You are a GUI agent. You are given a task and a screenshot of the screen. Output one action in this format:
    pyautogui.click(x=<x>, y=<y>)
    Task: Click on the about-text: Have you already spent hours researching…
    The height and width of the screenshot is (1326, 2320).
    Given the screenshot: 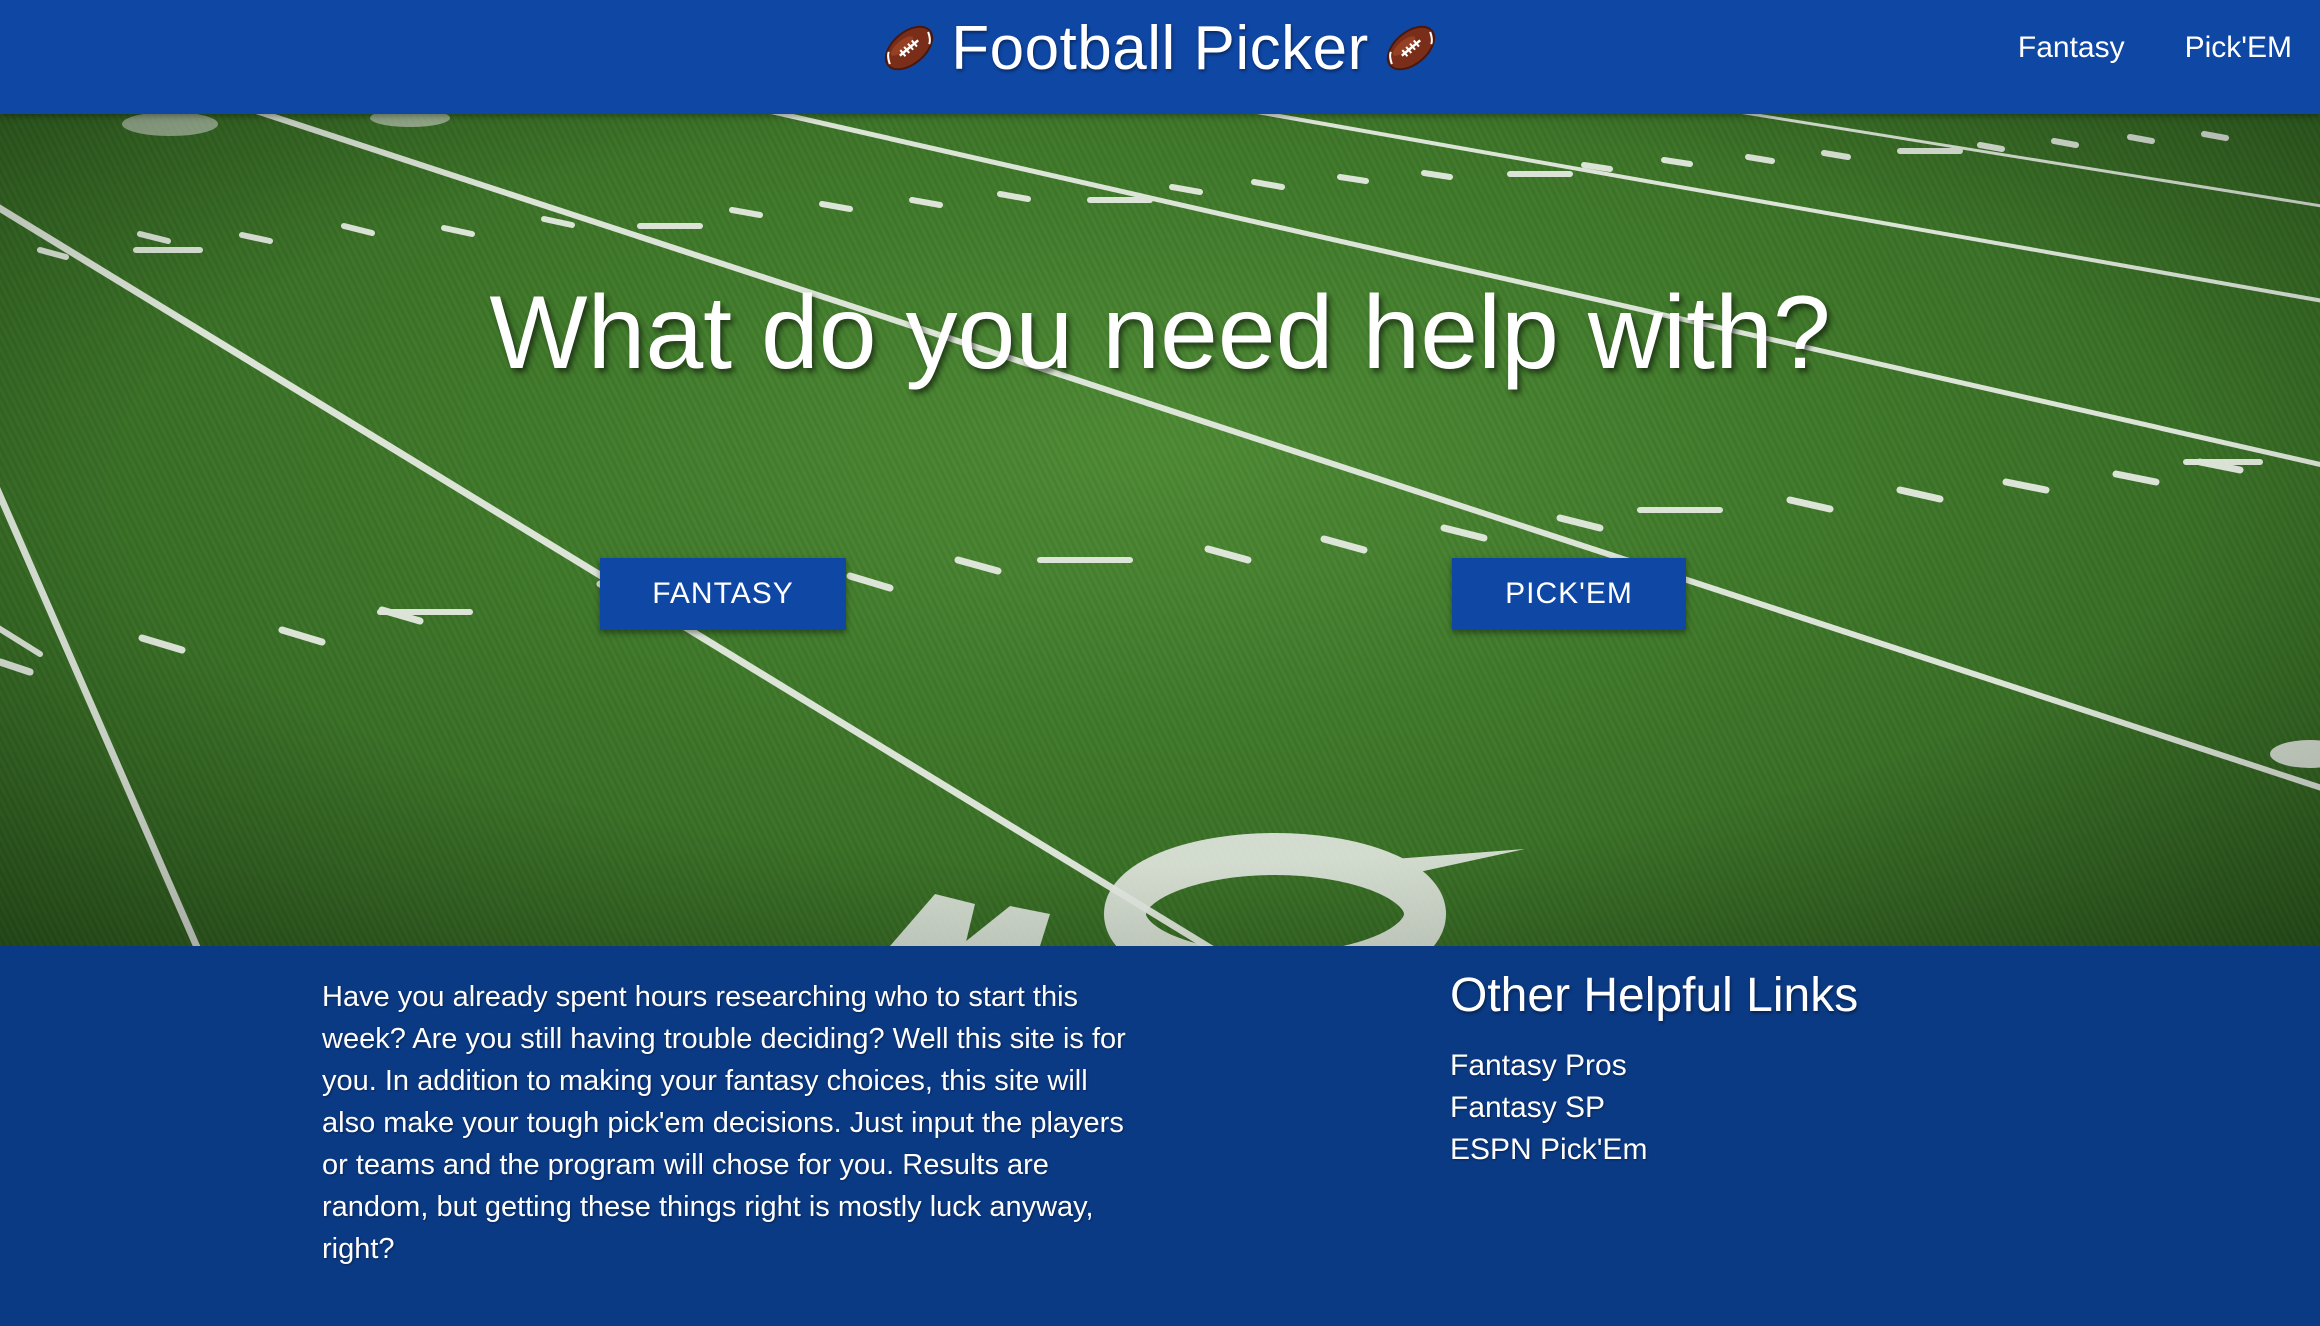 What is the action you would take?
    pyautogui.click(x=724, y=1123)
    